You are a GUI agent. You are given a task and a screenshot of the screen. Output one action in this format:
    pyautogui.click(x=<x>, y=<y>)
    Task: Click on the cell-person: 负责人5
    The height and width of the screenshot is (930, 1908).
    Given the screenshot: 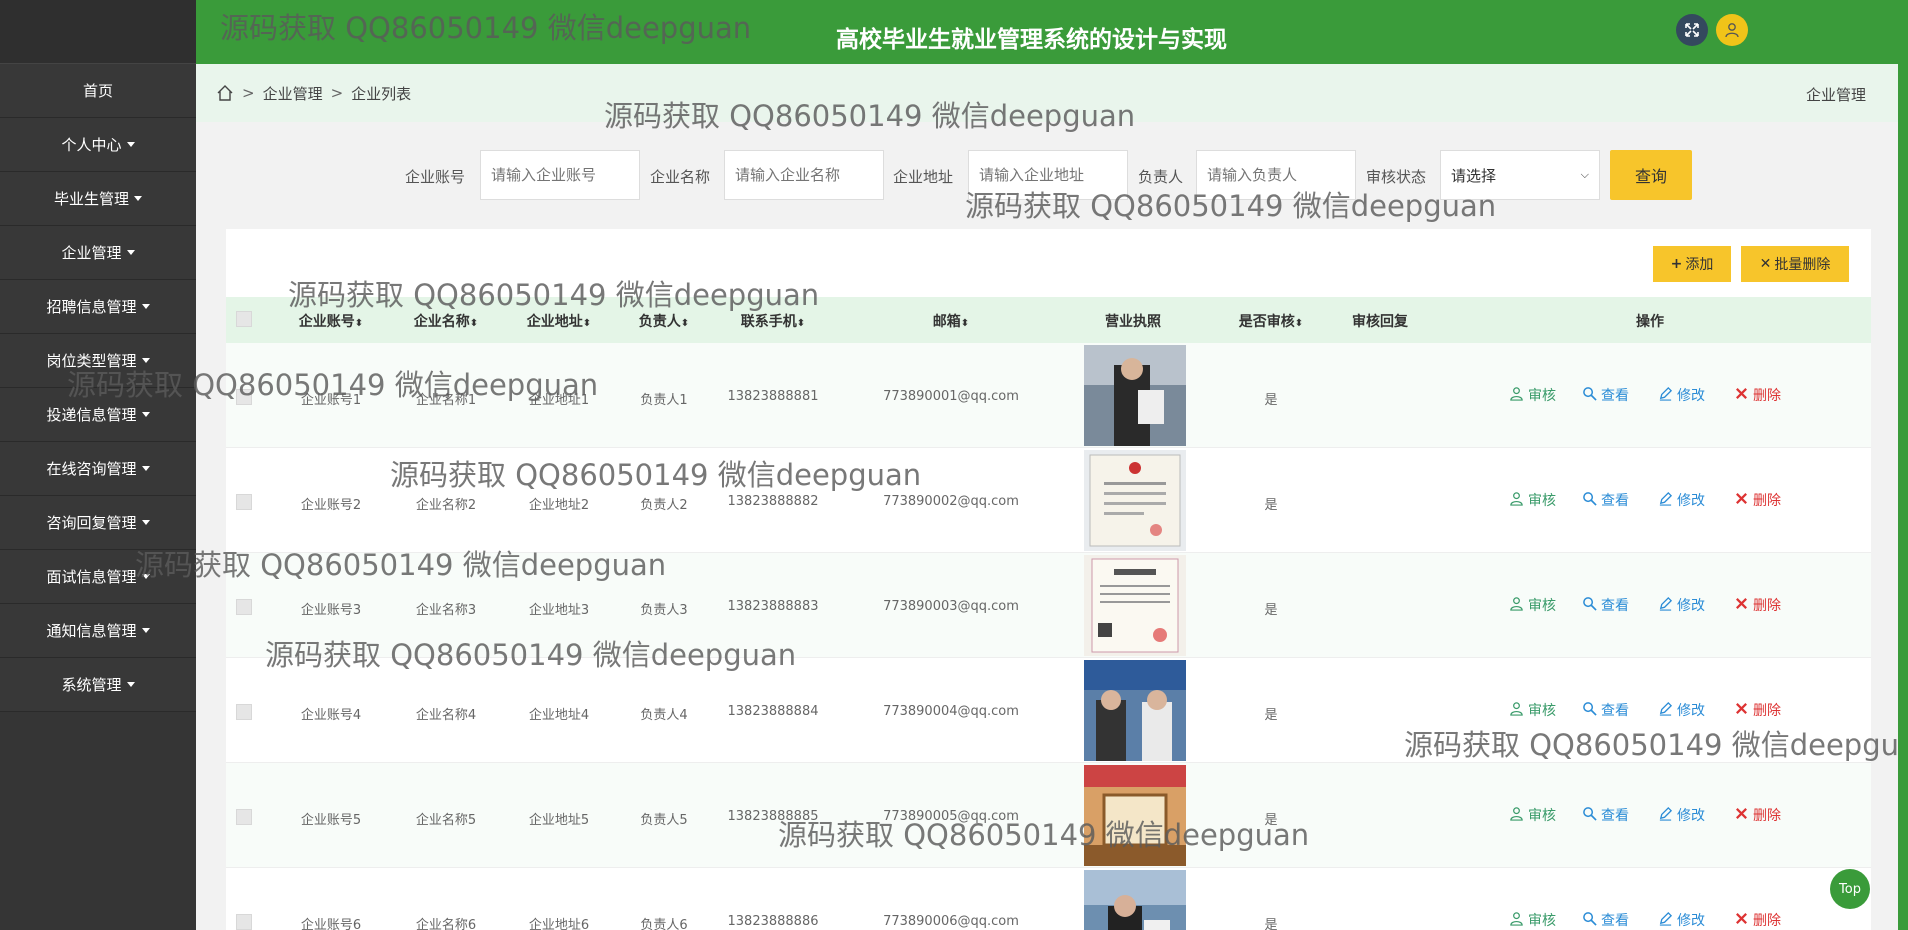 What is the action you would take?
    pyautogui.click(x=664, y=820)
    